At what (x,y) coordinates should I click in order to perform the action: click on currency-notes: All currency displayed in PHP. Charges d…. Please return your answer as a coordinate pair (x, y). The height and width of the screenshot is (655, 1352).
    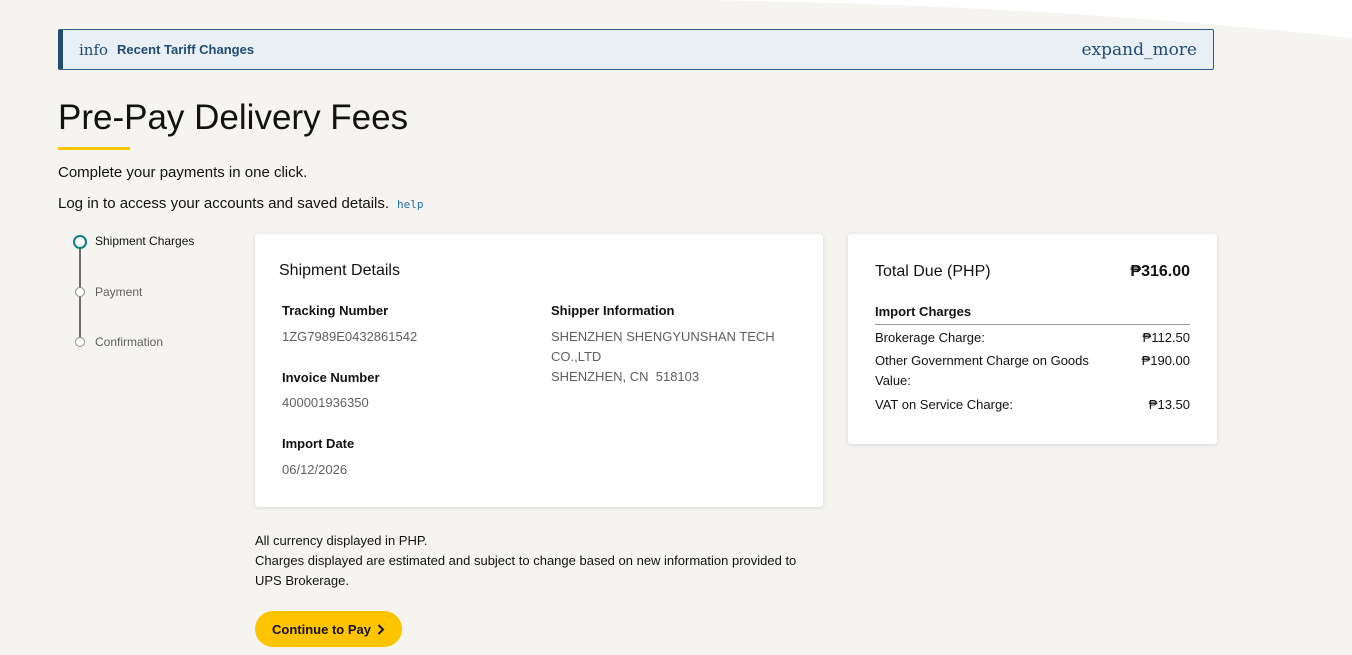
    Looking at the image, I should click on (540, 561).